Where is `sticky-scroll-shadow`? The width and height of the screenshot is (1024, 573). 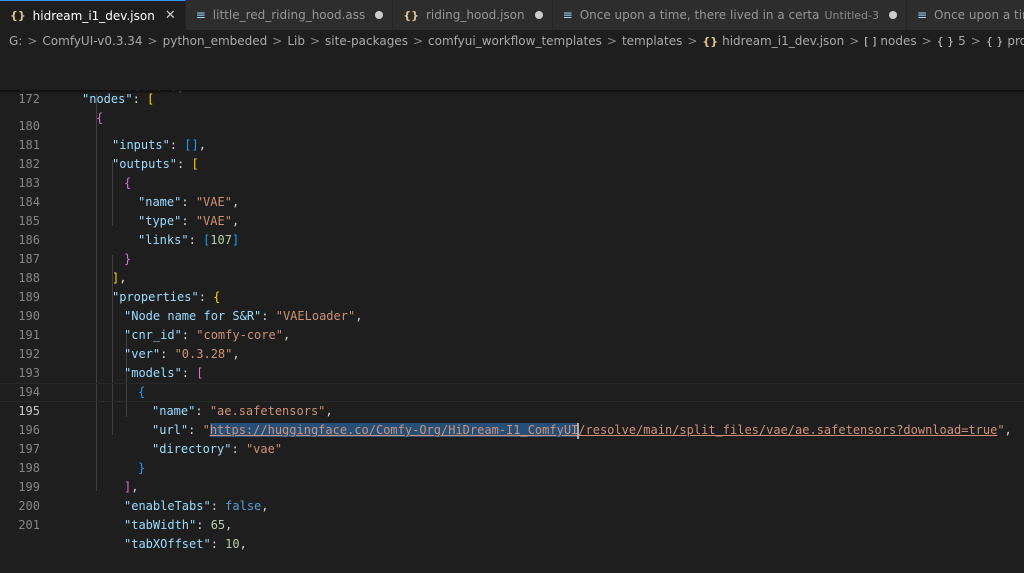
sticky-scroll-shadow is located at coordinates (512, 92).